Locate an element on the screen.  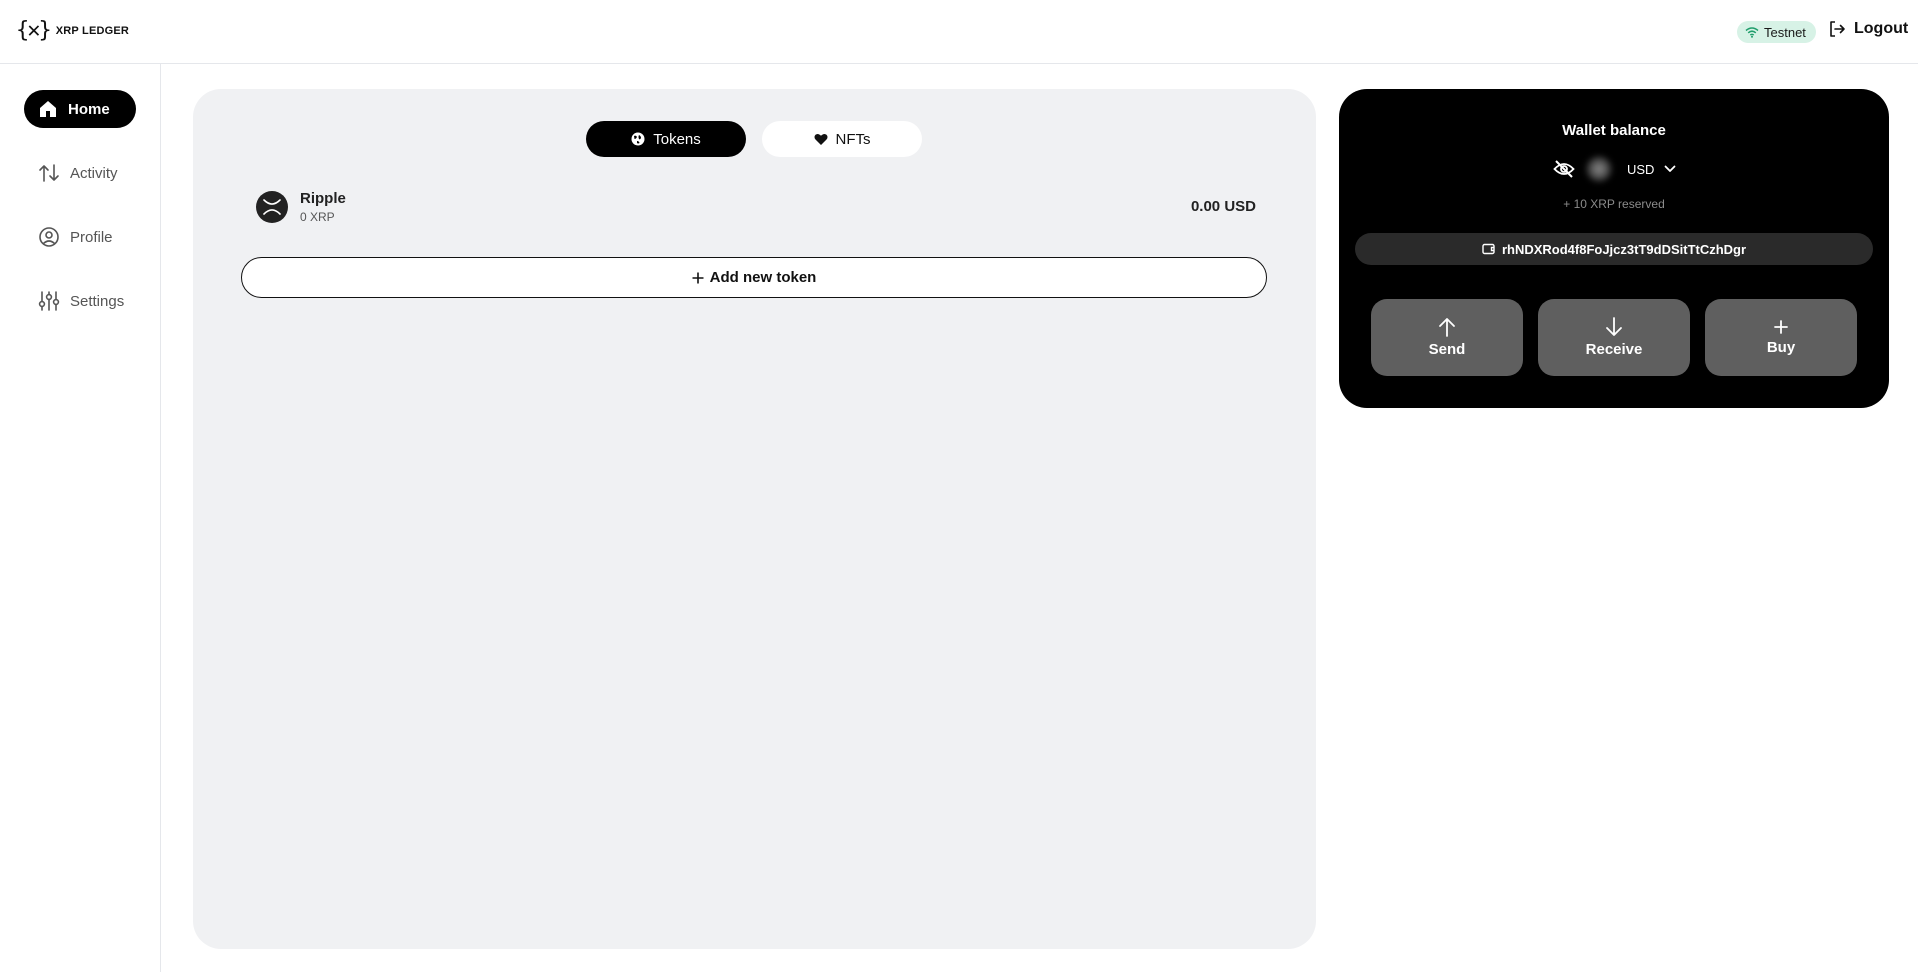
logout-icon is located at coordinates (1837, 29).